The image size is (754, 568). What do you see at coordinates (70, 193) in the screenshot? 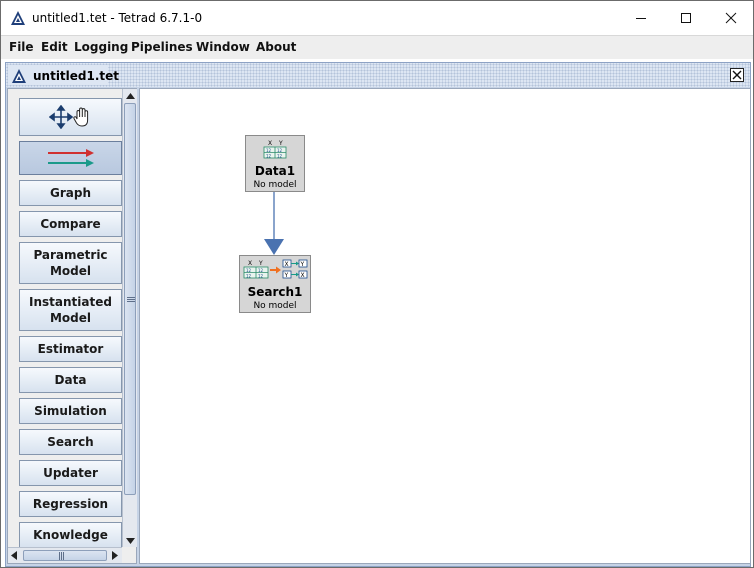
I see `graph-button: Graph` at bounding box center [70, 193].